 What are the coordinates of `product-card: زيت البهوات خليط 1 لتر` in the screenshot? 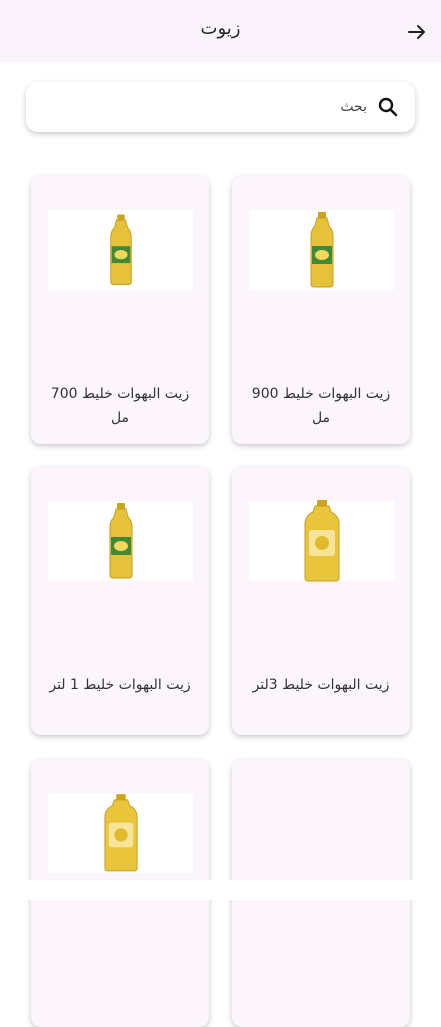 It's located at (120, 601).